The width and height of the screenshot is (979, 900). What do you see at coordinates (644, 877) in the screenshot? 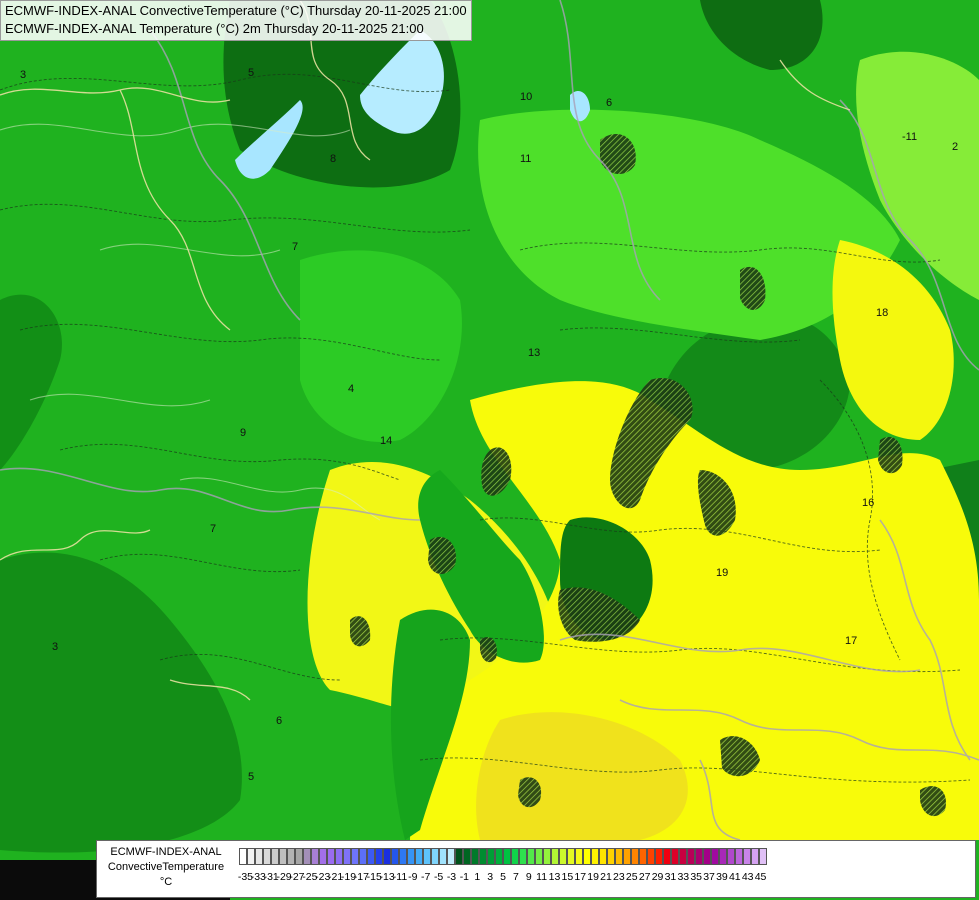
I see `legend-tick-label: 27` at bounding box center [644, 877].